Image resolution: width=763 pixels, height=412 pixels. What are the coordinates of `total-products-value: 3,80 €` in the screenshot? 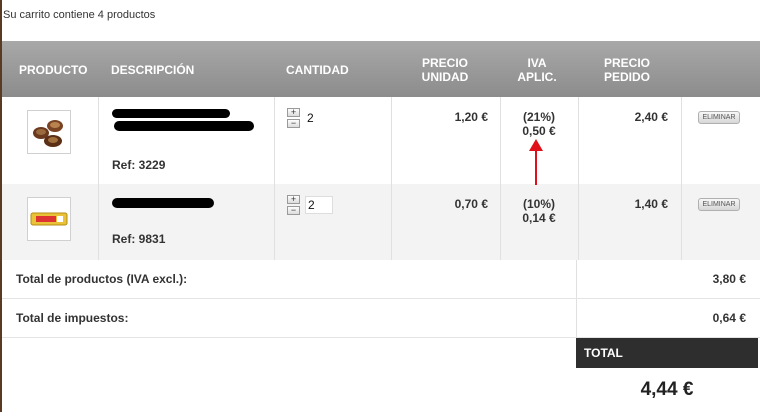 It's located at (729, 279).